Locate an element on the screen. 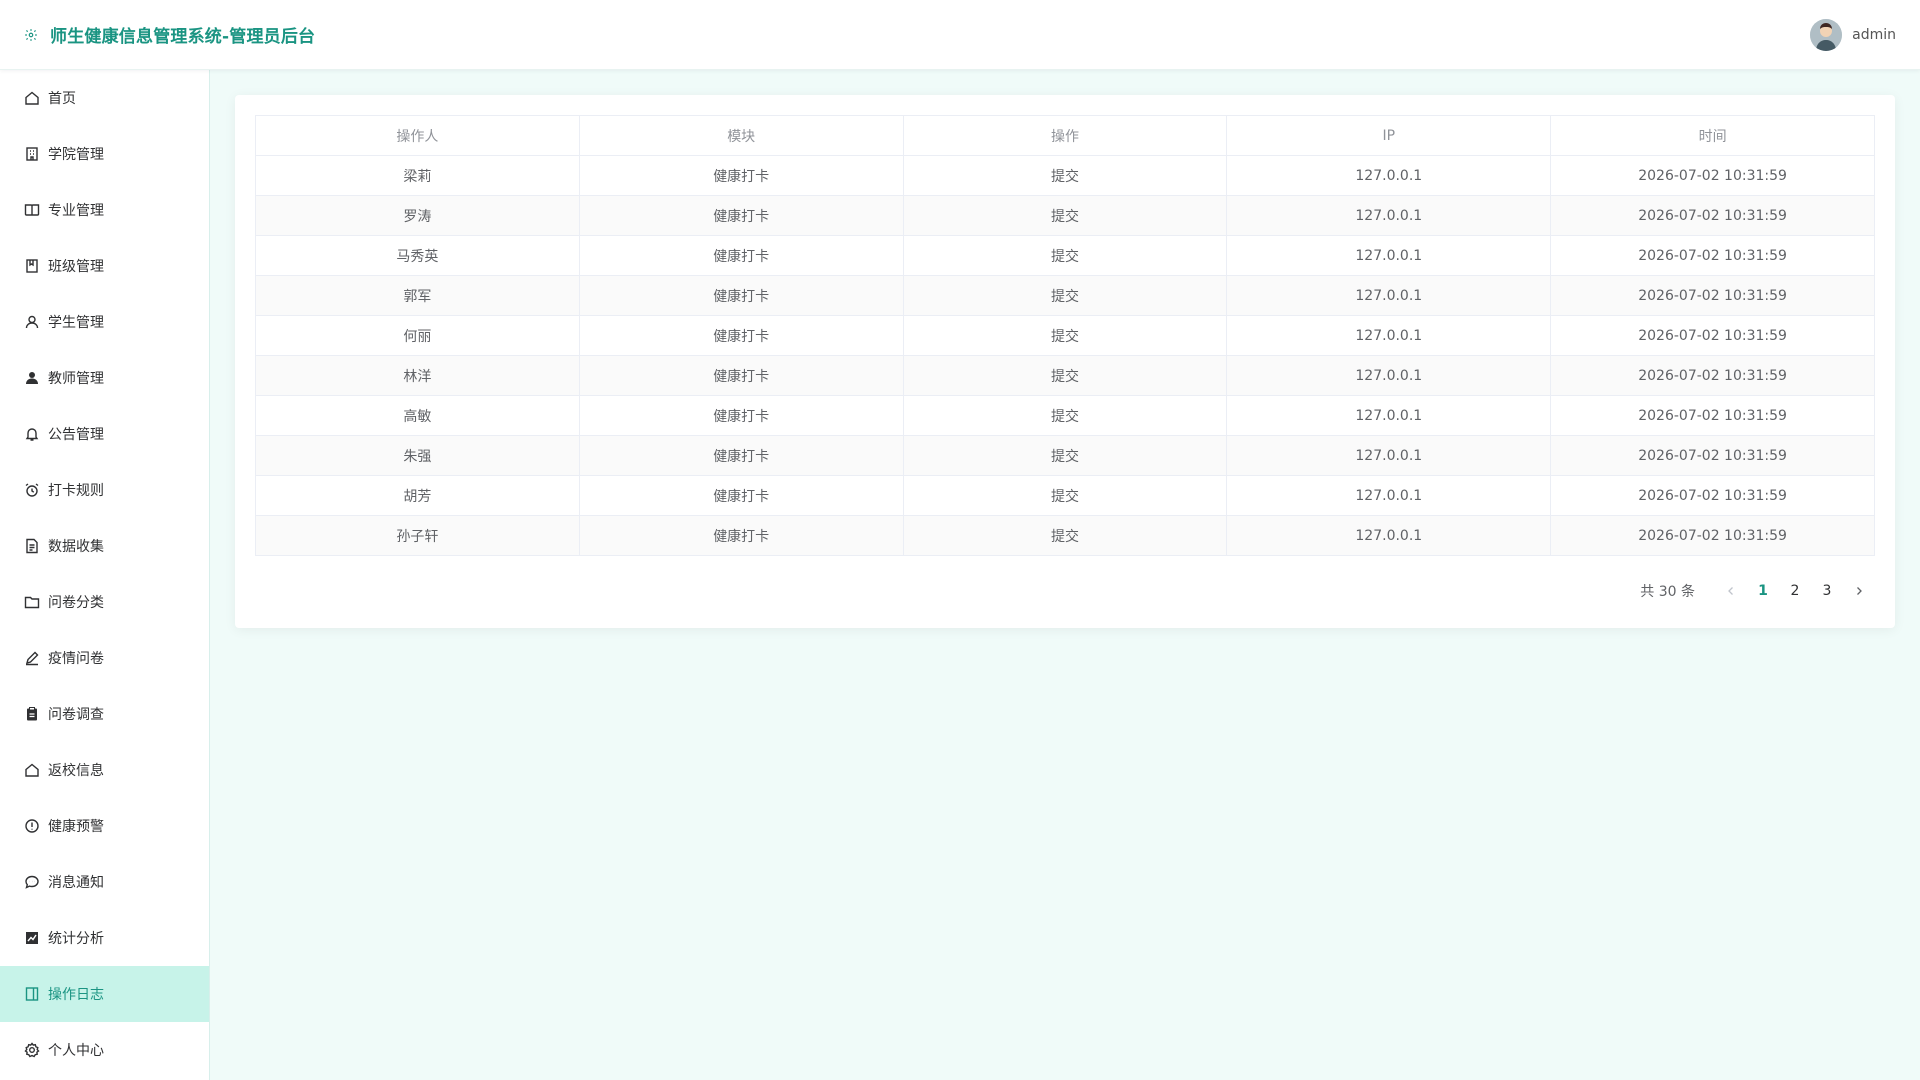 Image resolution: width=1920 pixels, height=1080 pixels. table-row: 郭军 健康打卡 提交 127.0.0.1 2026-07-02 10:31:59 is located at coordinates (1065, 295).